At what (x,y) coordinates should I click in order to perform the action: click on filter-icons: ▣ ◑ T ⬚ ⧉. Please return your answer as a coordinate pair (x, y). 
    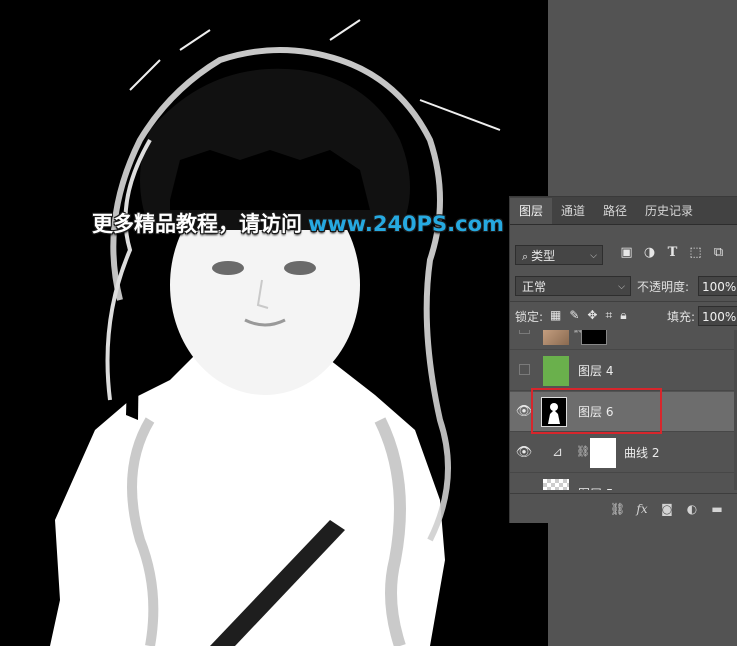
    Looking at the image, I should click on (672, 252).